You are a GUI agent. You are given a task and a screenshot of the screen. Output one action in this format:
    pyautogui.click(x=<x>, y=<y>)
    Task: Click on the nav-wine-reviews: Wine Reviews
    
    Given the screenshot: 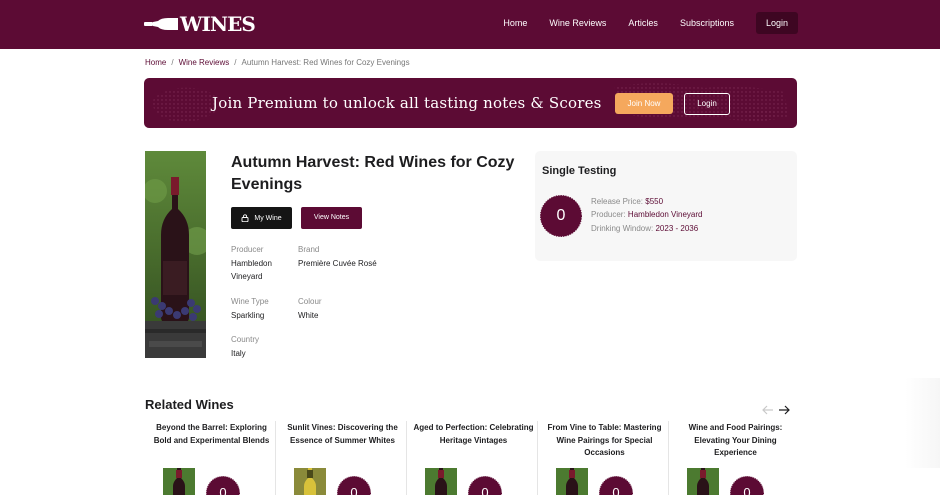 What is the action you would take?
    pyautogui.click(x=577, y=23)
    